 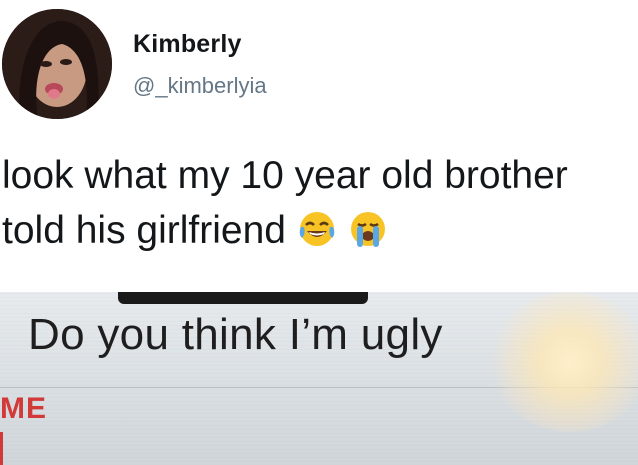 I want to click on avatar-image, so click(x=57, y=64).